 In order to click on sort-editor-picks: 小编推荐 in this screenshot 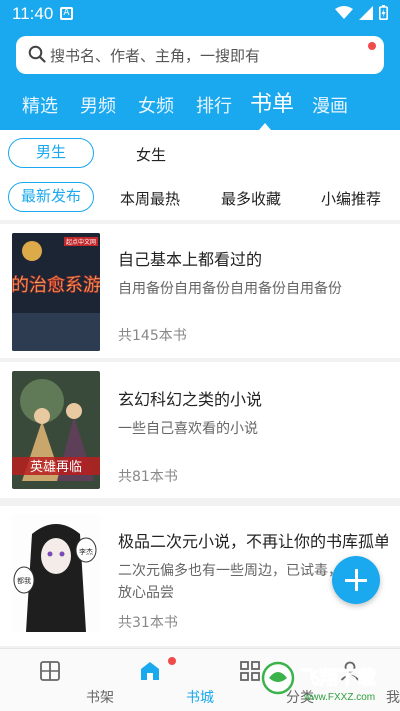, I will do `click(351, 198)`.